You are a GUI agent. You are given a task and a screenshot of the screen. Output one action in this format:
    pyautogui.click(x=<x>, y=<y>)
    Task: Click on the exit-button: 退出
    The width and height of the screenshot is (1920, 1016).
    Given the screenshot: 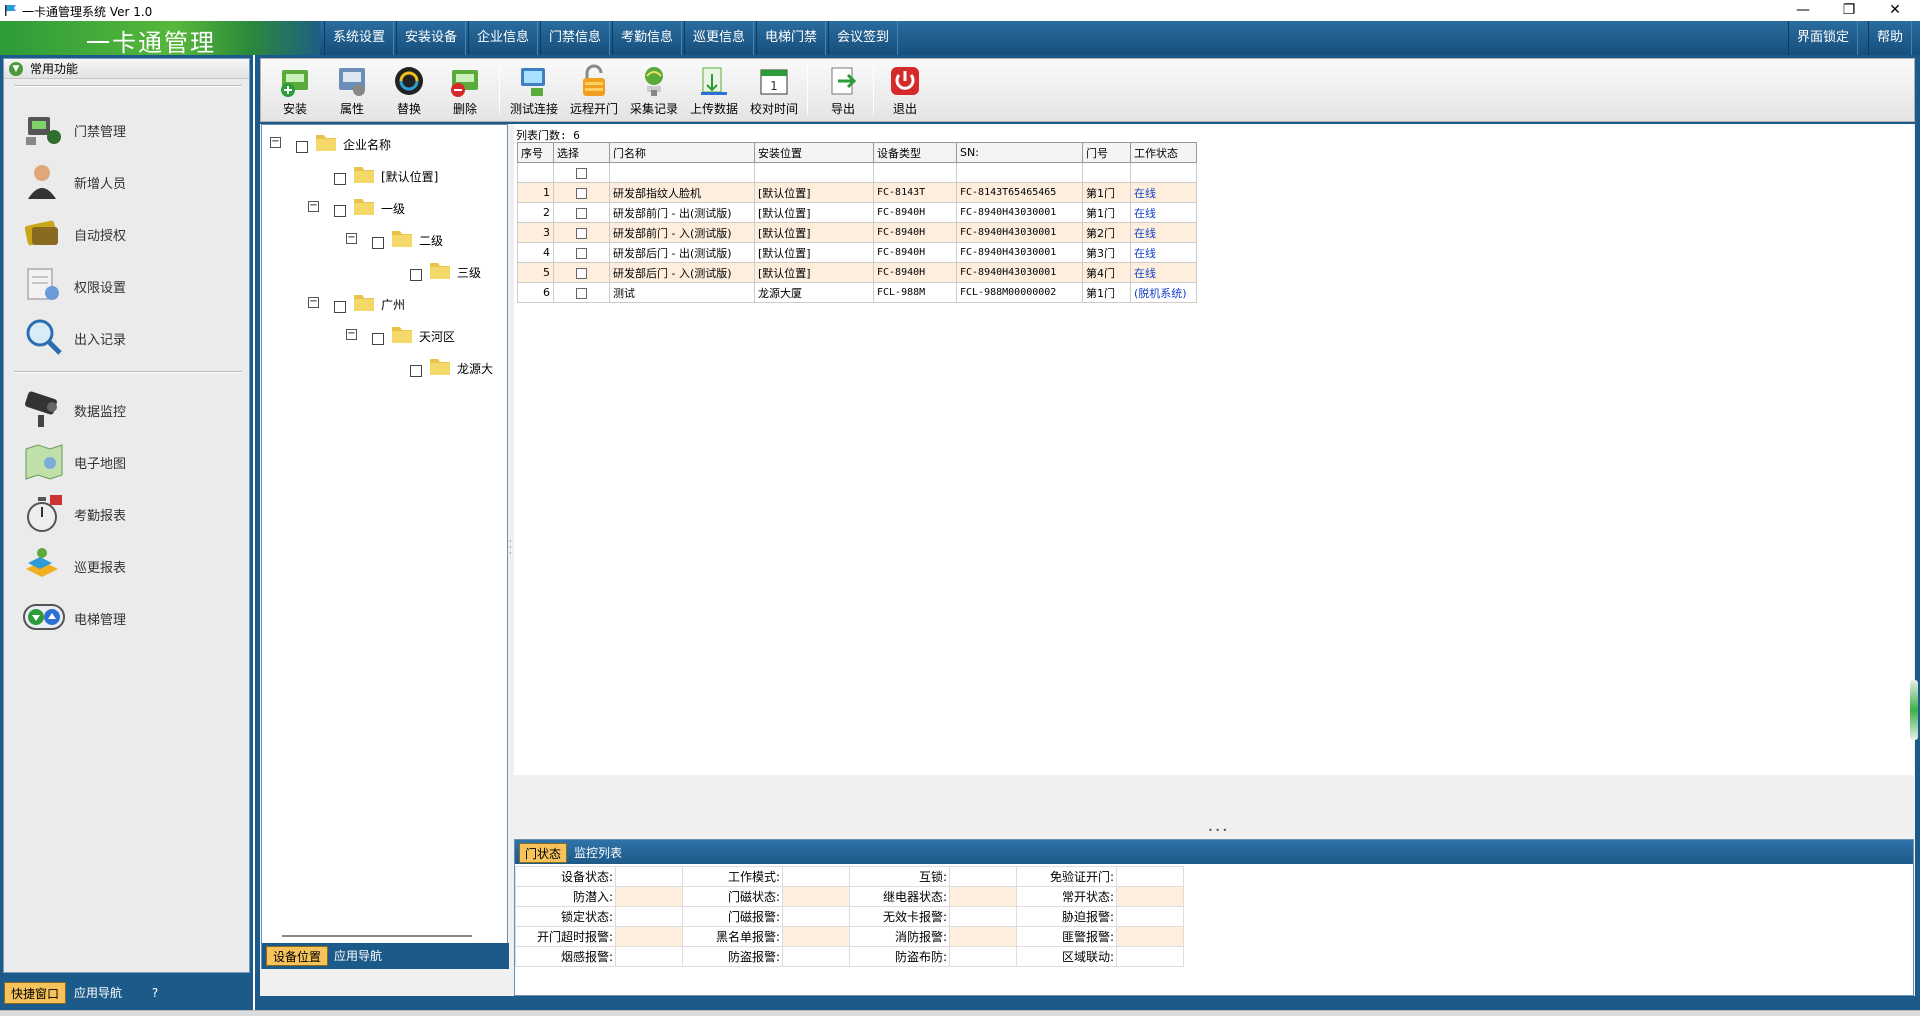 What is the action you would take?
    pyautogui.click(x=905, y=91)
    